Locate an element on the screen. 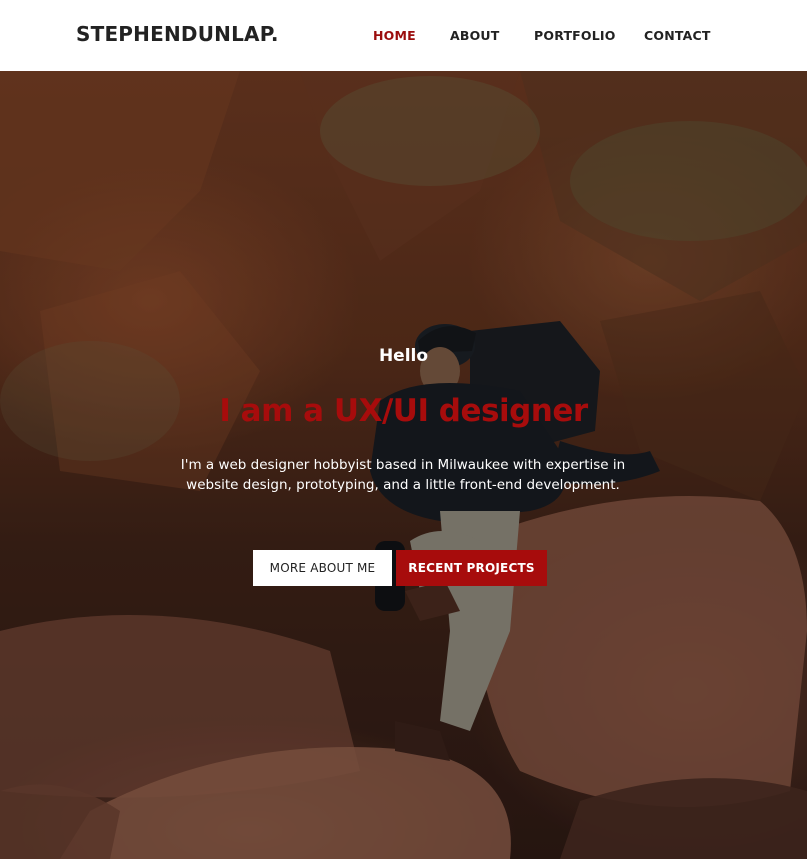 This screenshot has height=859, width=807. nav-contact: CONTACT is located at coordinates (677, 35).